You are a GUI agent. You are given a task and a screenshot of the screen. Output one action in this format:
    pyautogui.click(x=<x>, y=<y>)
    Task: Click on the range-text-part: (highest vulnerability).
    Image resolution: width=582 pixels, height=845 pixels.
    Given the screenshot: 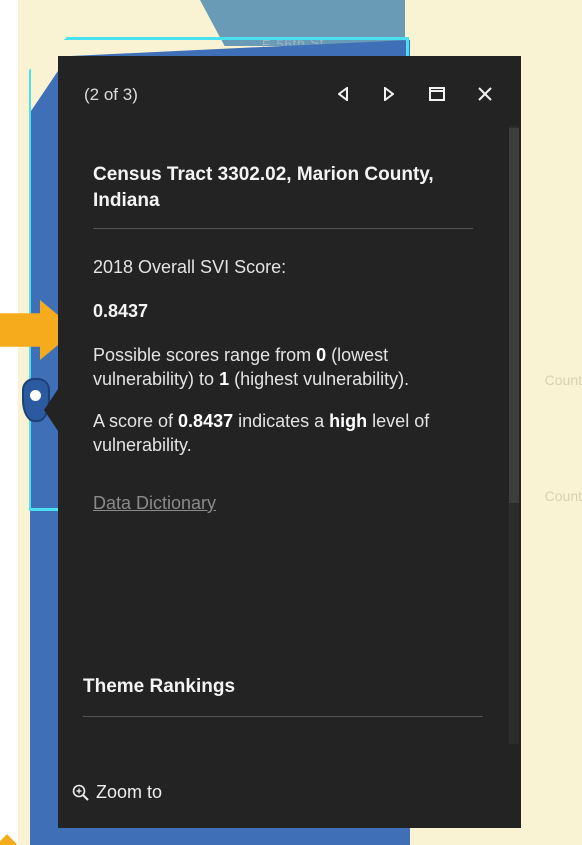 What is the action you would take?
    pyautogui.click(x=319, y=379)
    